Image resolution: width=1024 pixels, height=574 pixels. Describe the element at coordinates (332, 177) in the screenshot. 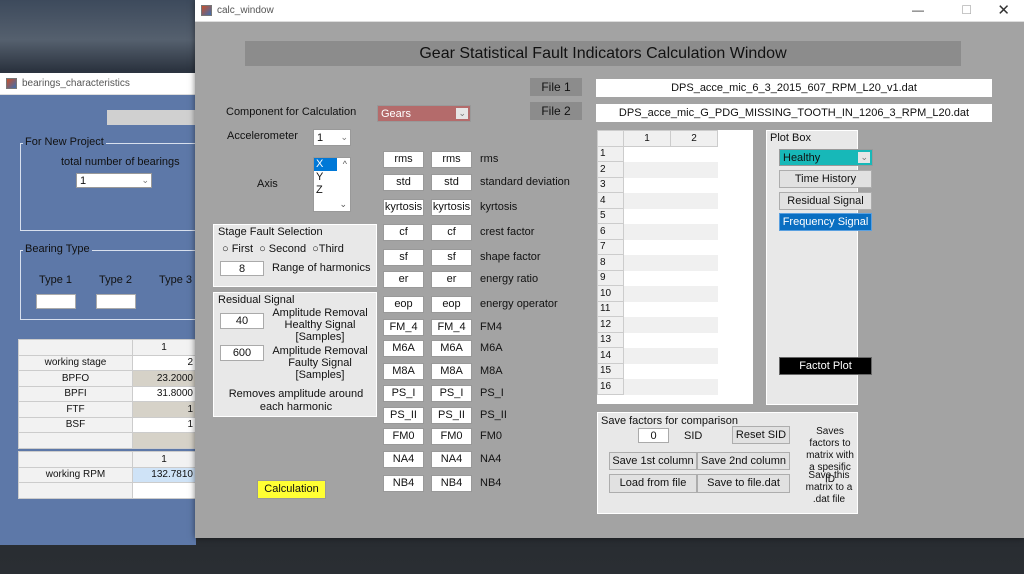

I see `axis-option-y: Y` at that location.